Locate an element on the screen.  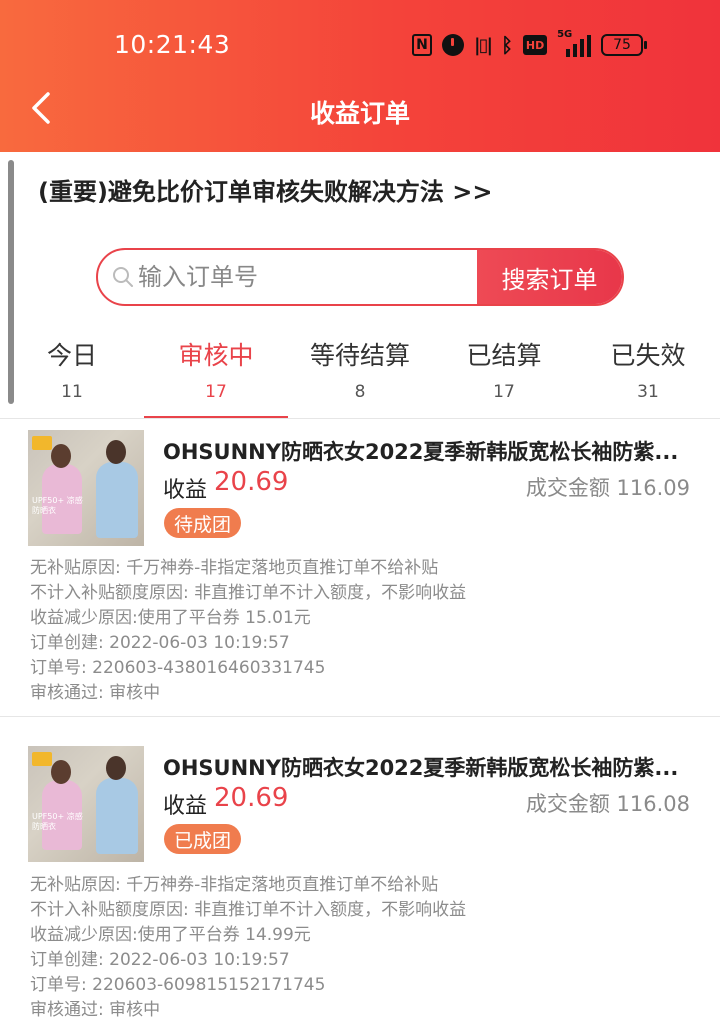
tab-expired: 已失效 31 is located at coordinates (648, 369).